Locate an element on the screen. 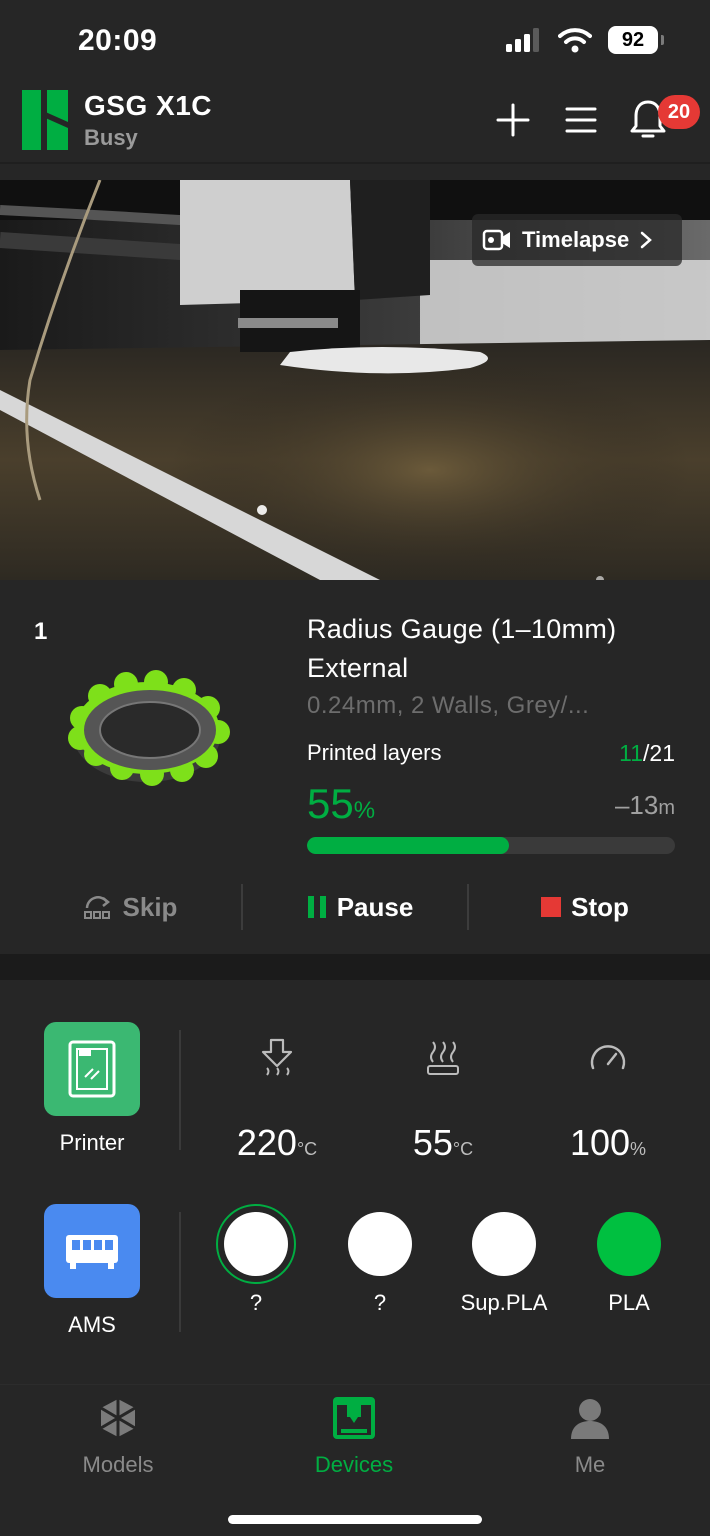  pause-icon is located at coordinates (316, 907).